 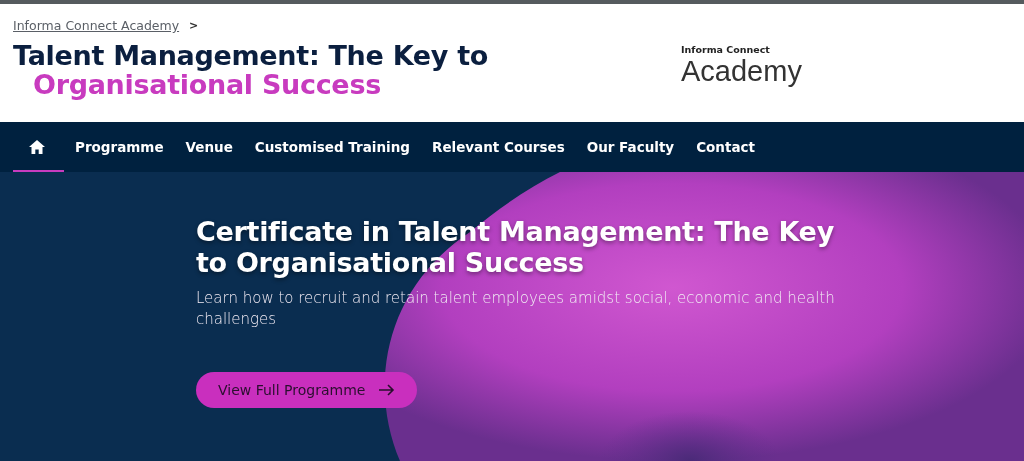 What do you see at coordinates (332, 147) in the screenshot?
I see `nav-tab: Customised Training` at bounding box center [332, 147].